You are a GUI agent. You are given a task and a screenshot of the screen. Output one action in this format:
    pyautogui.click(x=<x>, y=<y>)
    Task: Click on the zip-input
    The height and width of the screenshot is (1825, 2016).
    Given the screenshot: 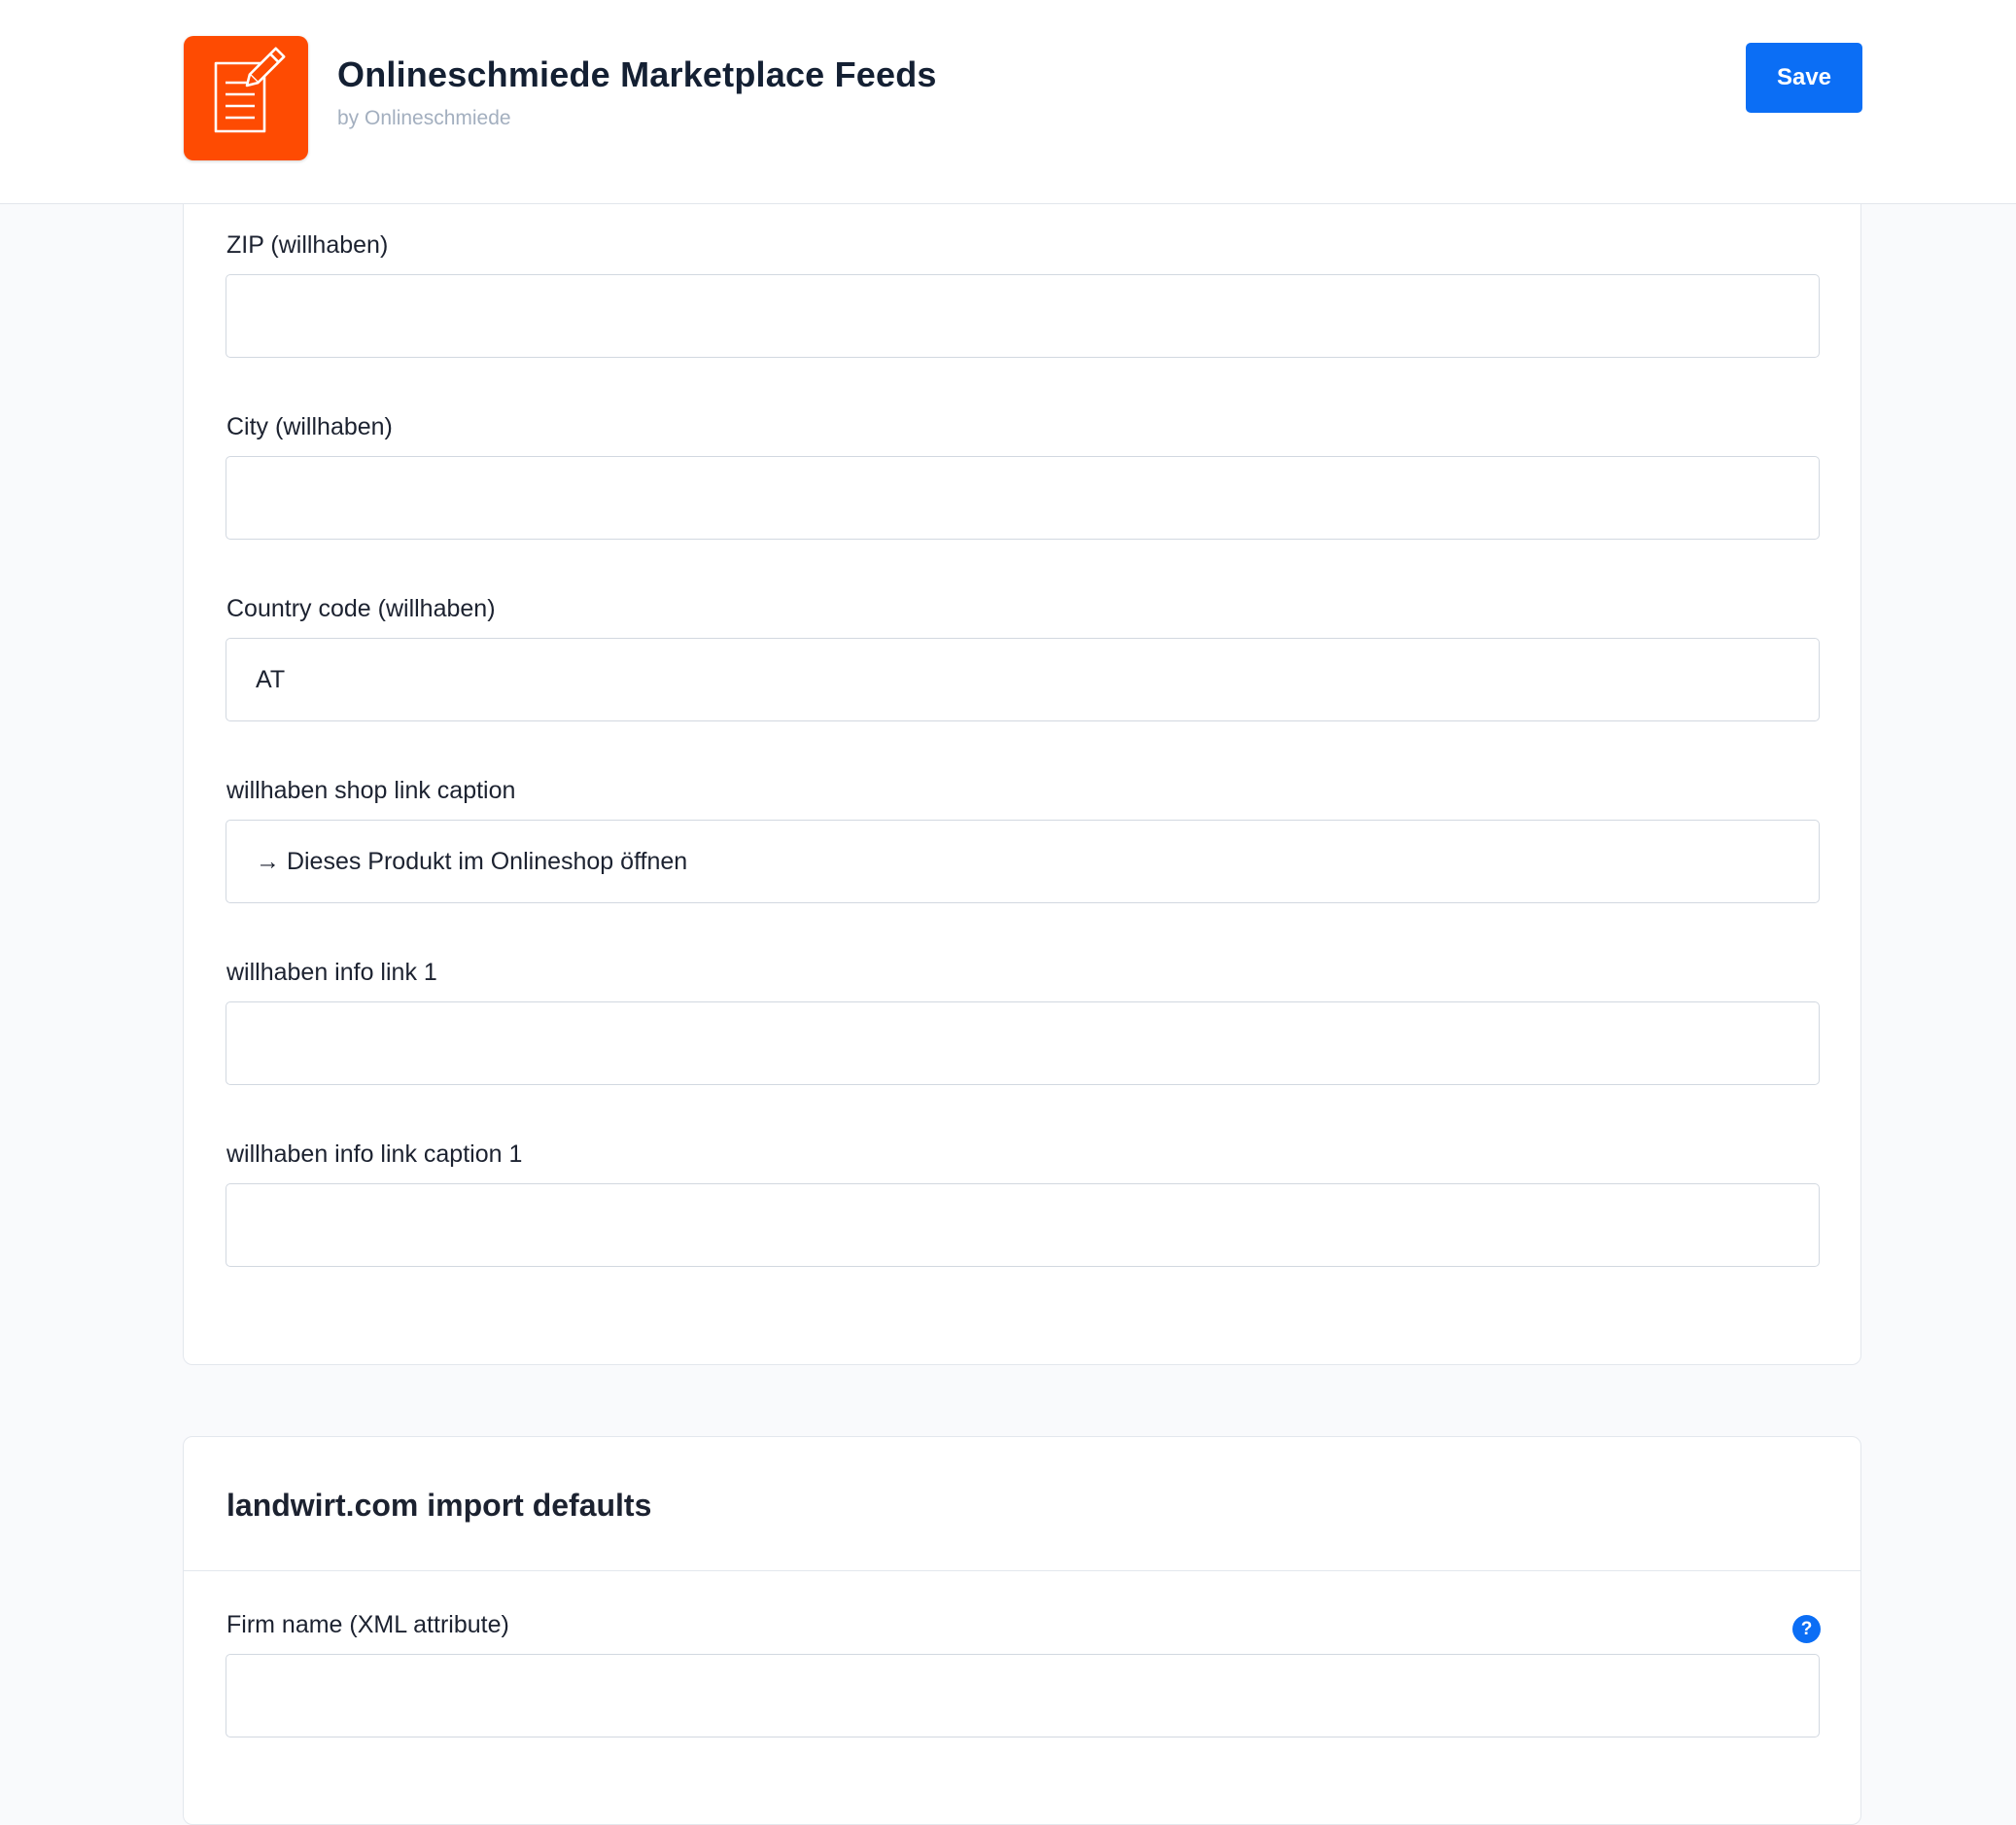 What is the action you would take?
    pyautogui.click(x=1023, y=316)
    